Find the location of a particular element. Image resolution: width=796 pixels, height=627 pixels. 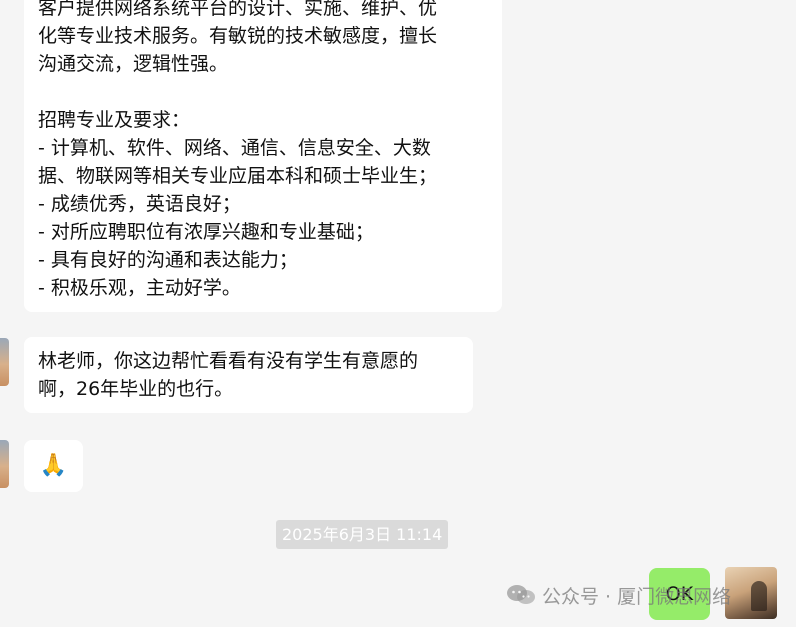

message-line: - 成绩优秀，英语良好； is located at coordinates (139, 204).